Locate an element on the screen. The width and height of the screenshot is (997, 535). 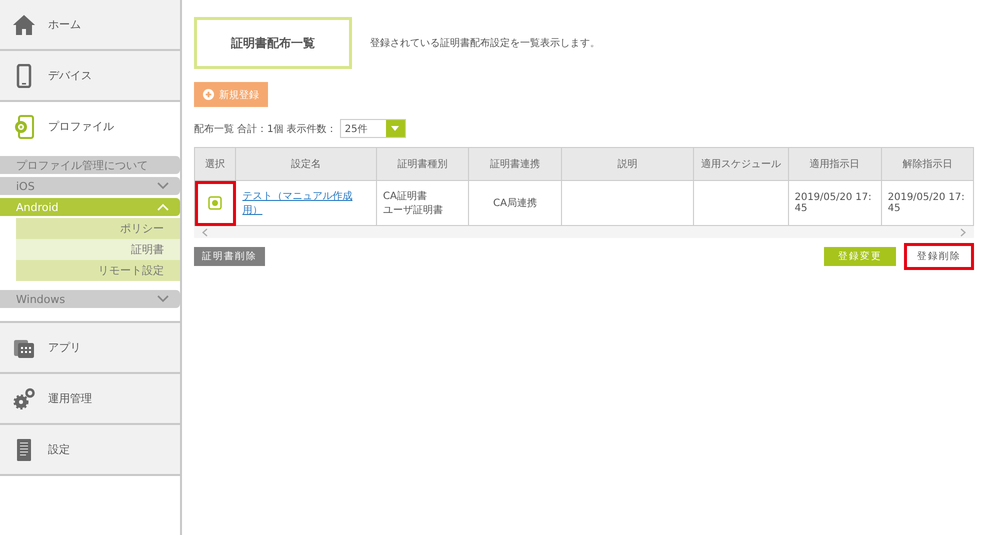
horizontal-scrollbar is located at coordinates (584, 232).